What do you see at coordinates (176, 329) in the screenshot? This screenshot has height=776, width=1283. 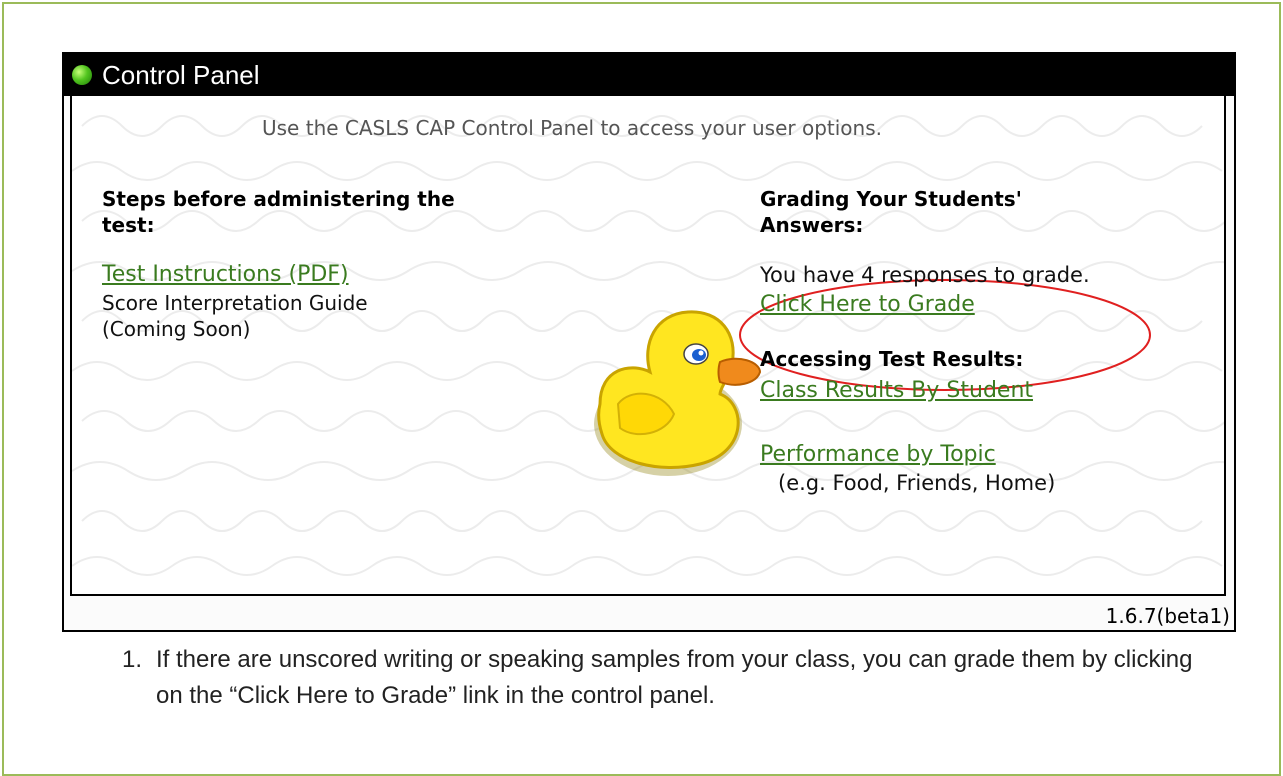 I see `score-guide-line2: (Coming Soon)` at bounding box center [176, 329].